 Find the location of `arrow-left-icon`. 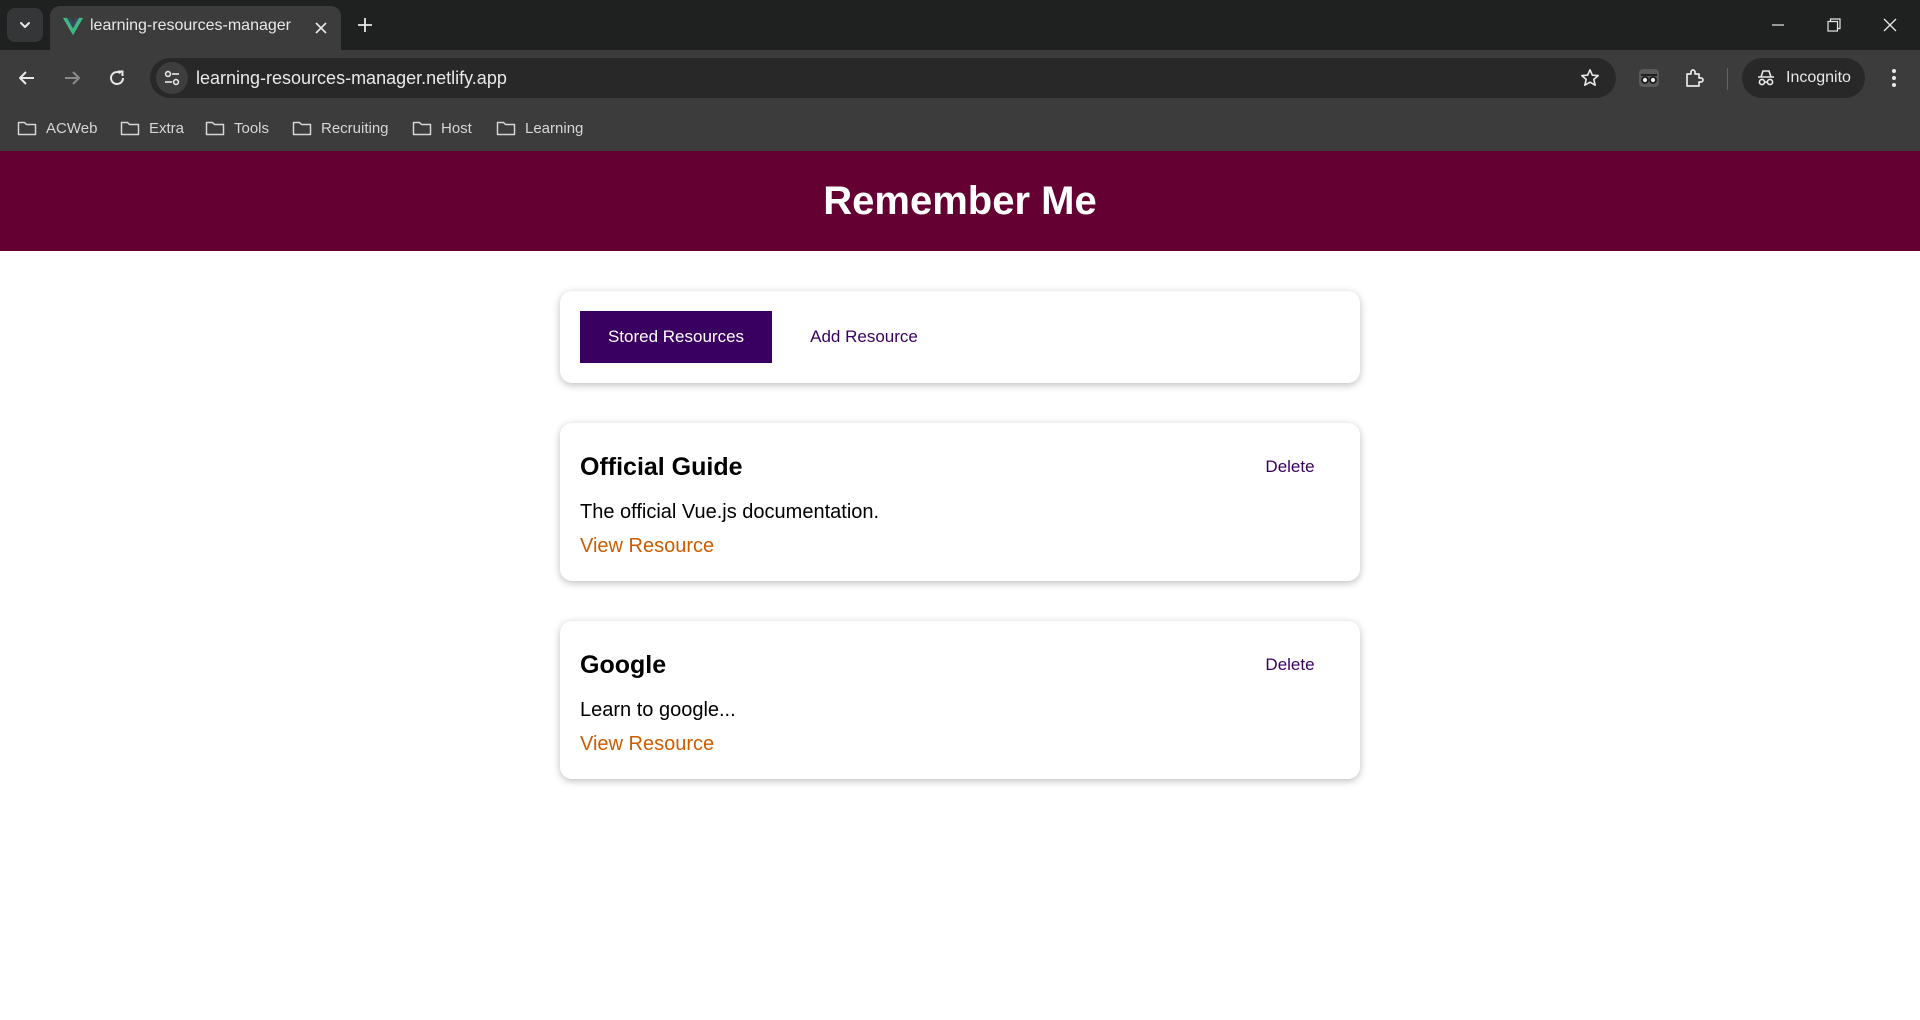

arrow-left-icon is located at coordinates (26, 78).